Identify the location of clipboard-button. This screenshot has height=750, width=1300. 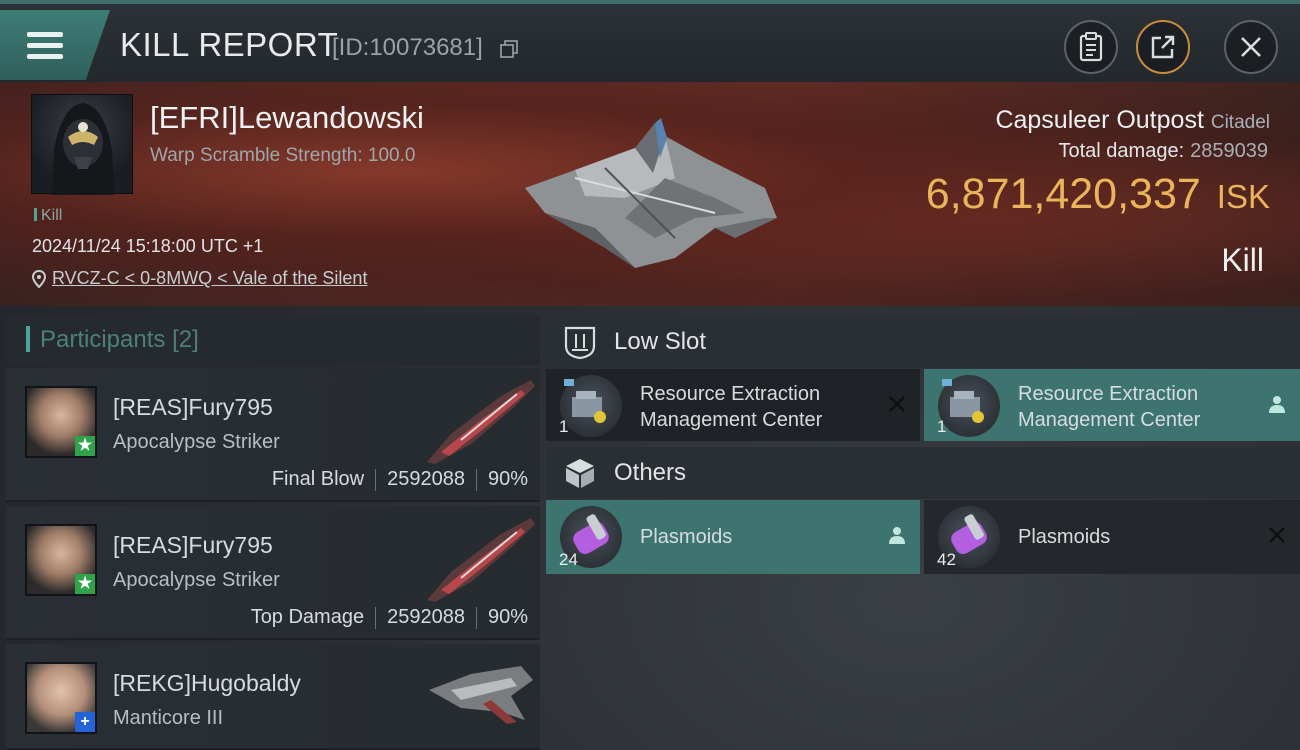
(1091, 47).